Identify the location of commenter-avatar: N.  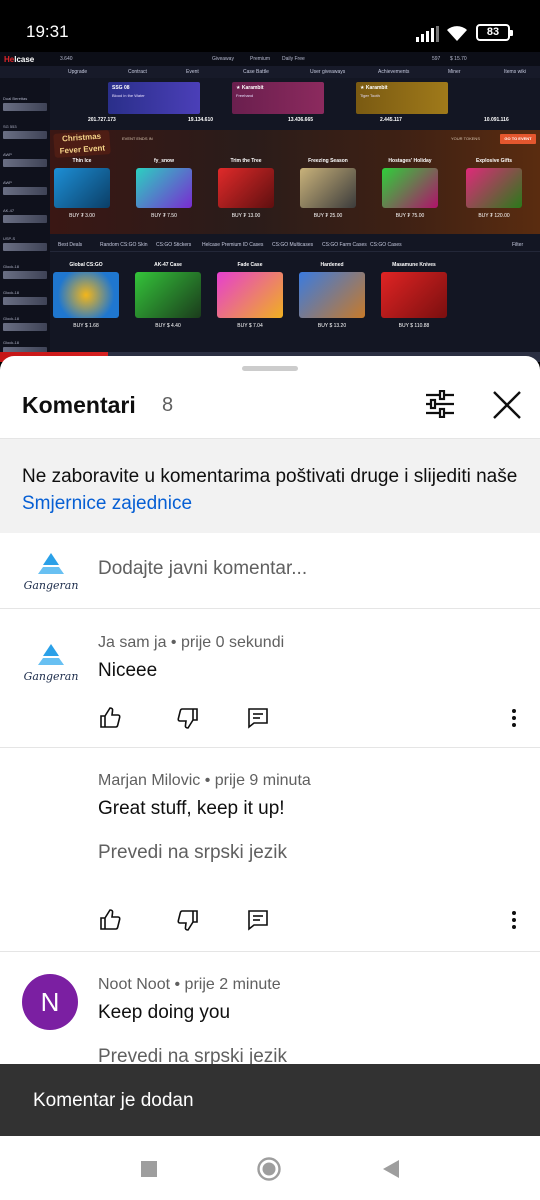
(50, 1002).